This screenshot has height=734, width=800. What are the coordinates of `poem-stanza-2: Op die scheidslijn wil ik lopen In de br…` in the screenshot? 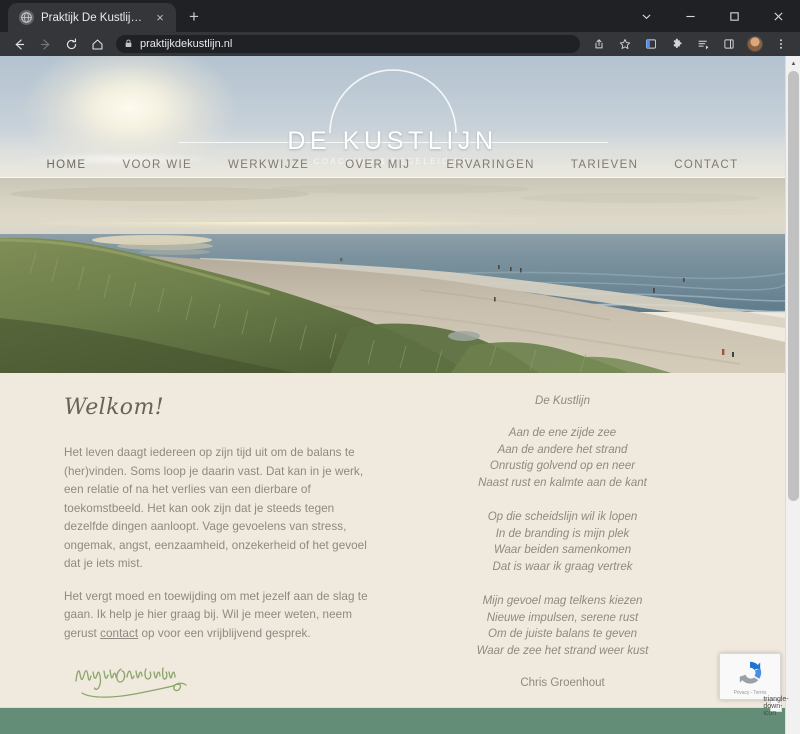 It's located at (562, 542).